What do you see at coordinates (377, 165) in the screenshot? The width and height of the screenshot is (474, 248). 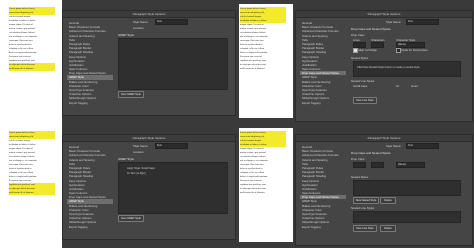 I see `characters-input` at bounding box center [377, 165].